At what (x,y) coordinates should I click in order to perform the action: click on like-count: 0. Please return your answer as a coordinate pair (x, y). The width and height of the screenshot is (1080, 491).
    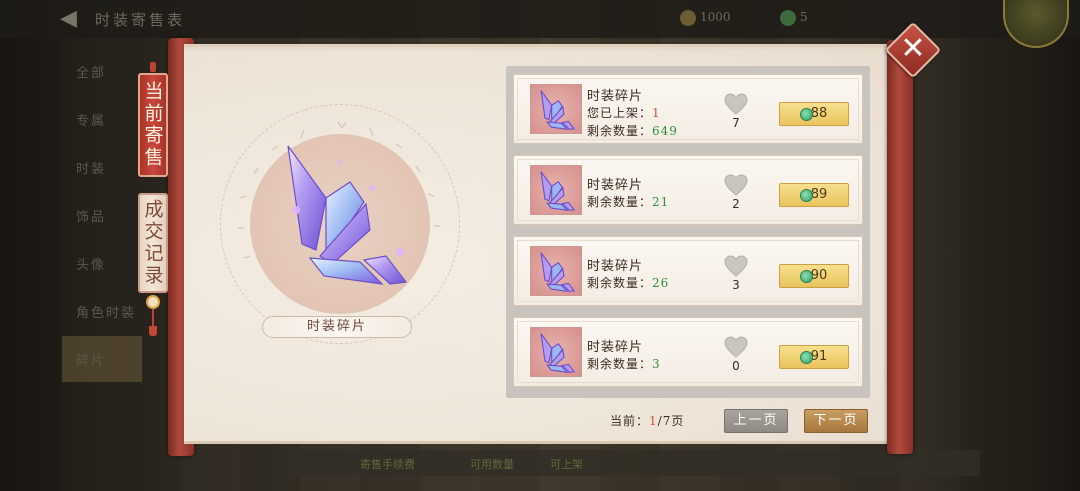
    Looking at the image, I should click on (736, 366).